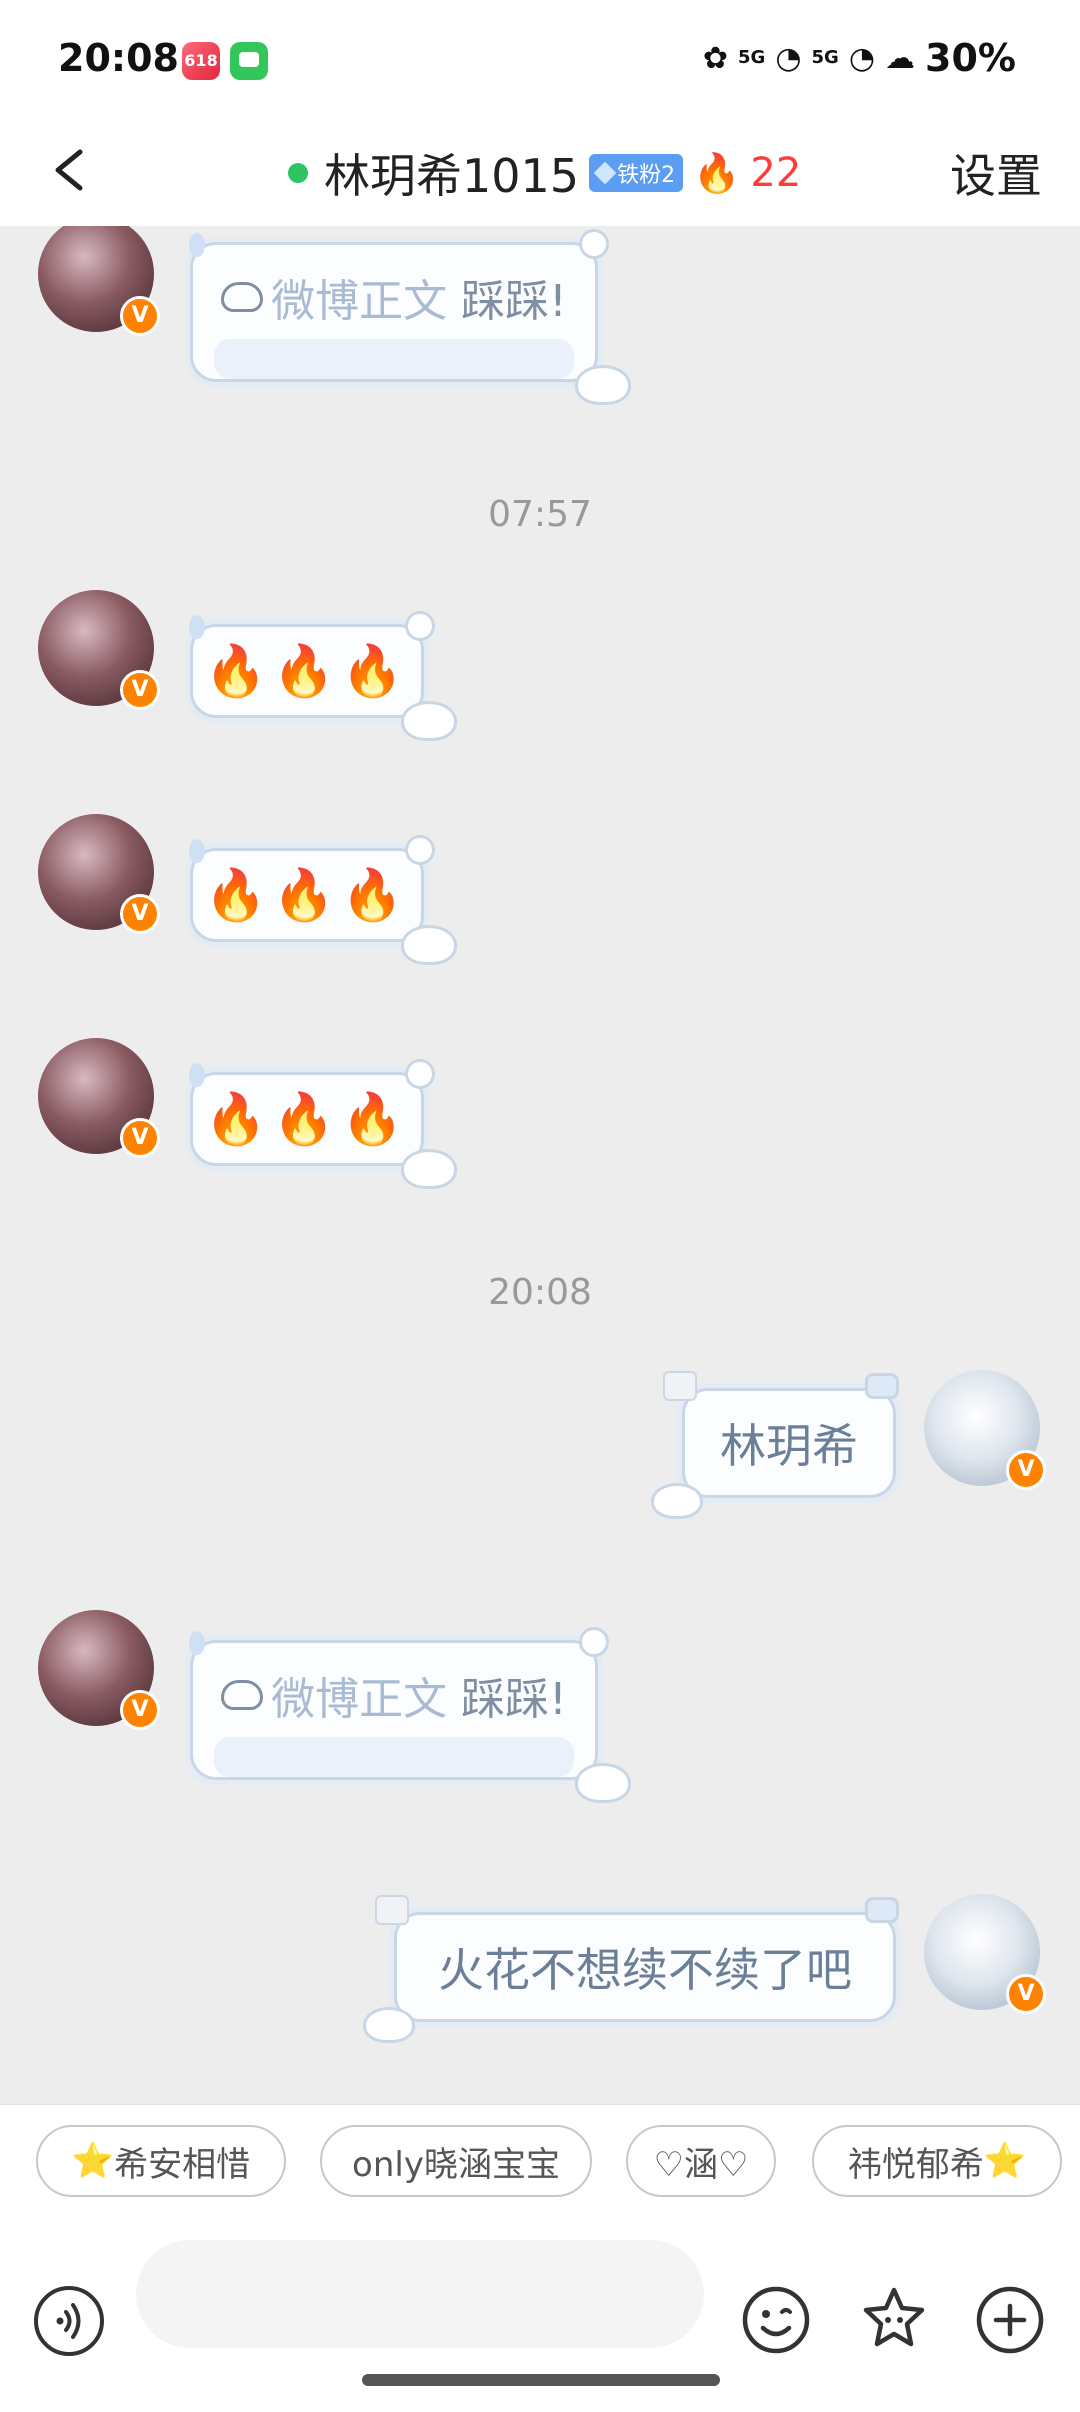 The image size is (1080, 2412). Describe the element at coordinates (915, 2164) in the screenshot. I see `quick-reply-label: 祎悦郁希` at that location.